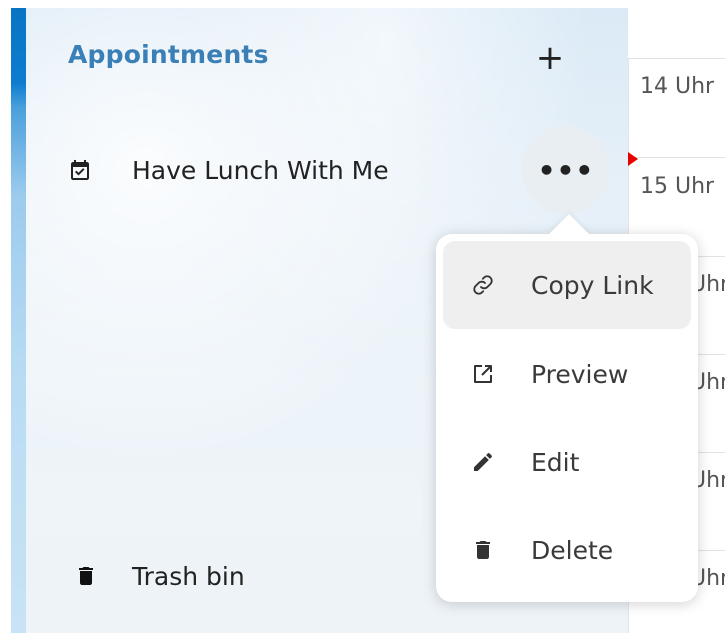 The image size is (725, 633). Describe the element at coordinates (483, 285) in the screenshot. I see `link-icon` at that location.